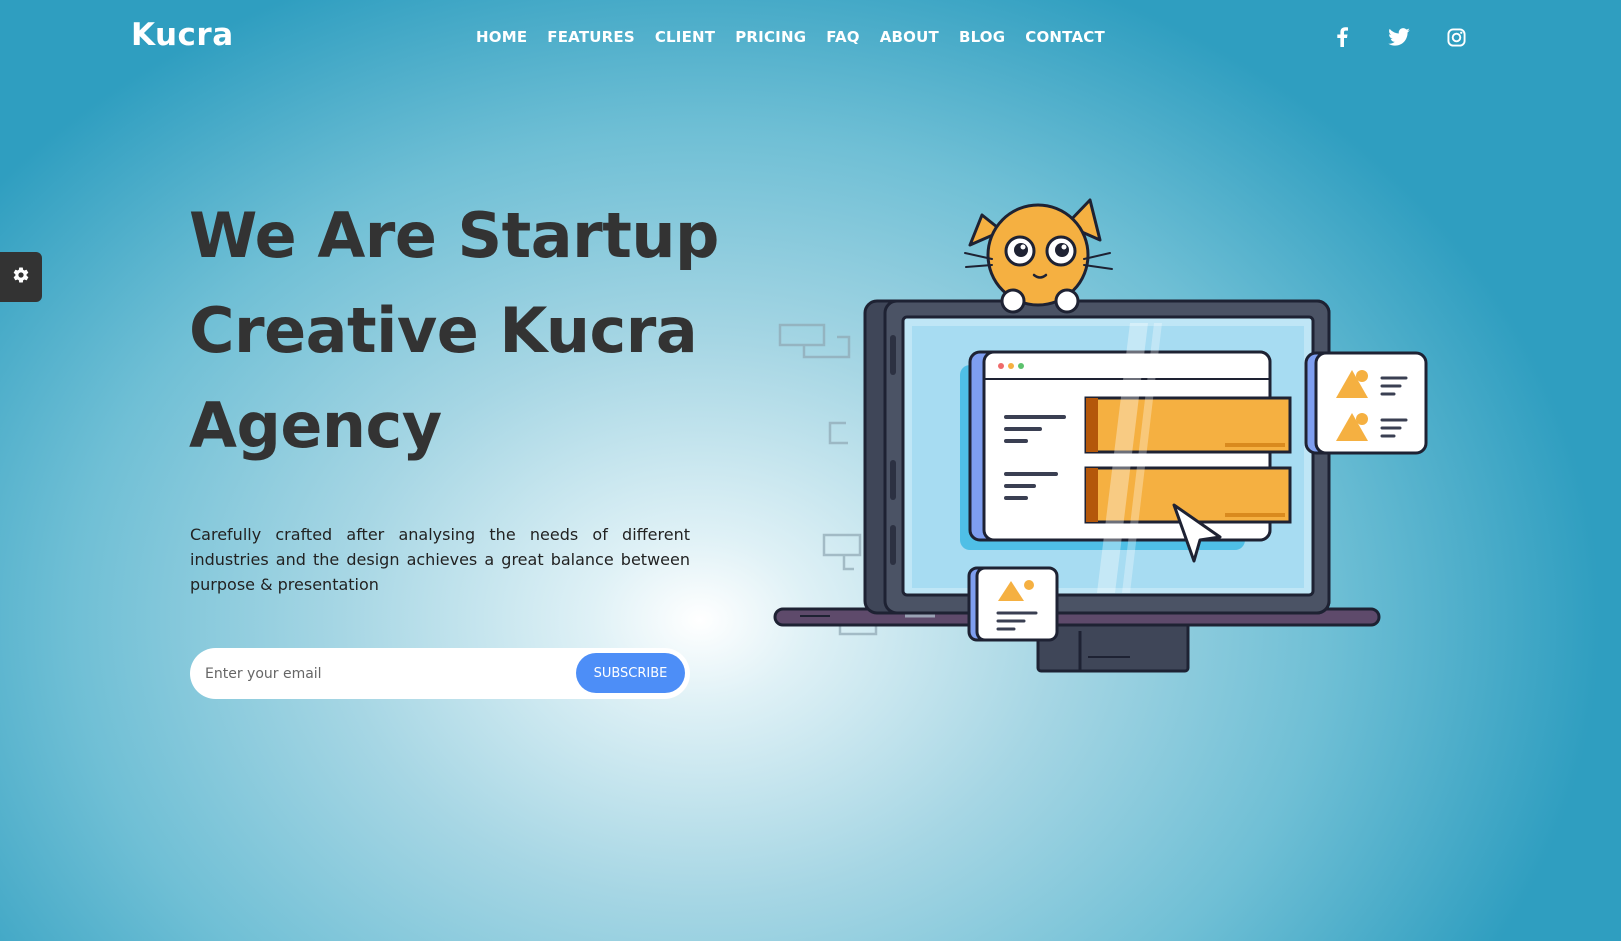 This screenshot has height=941, width=1621. Describe the element at coordinates (982, 37) in the screenshot. I see `nav-blog: BLOG` at that location.